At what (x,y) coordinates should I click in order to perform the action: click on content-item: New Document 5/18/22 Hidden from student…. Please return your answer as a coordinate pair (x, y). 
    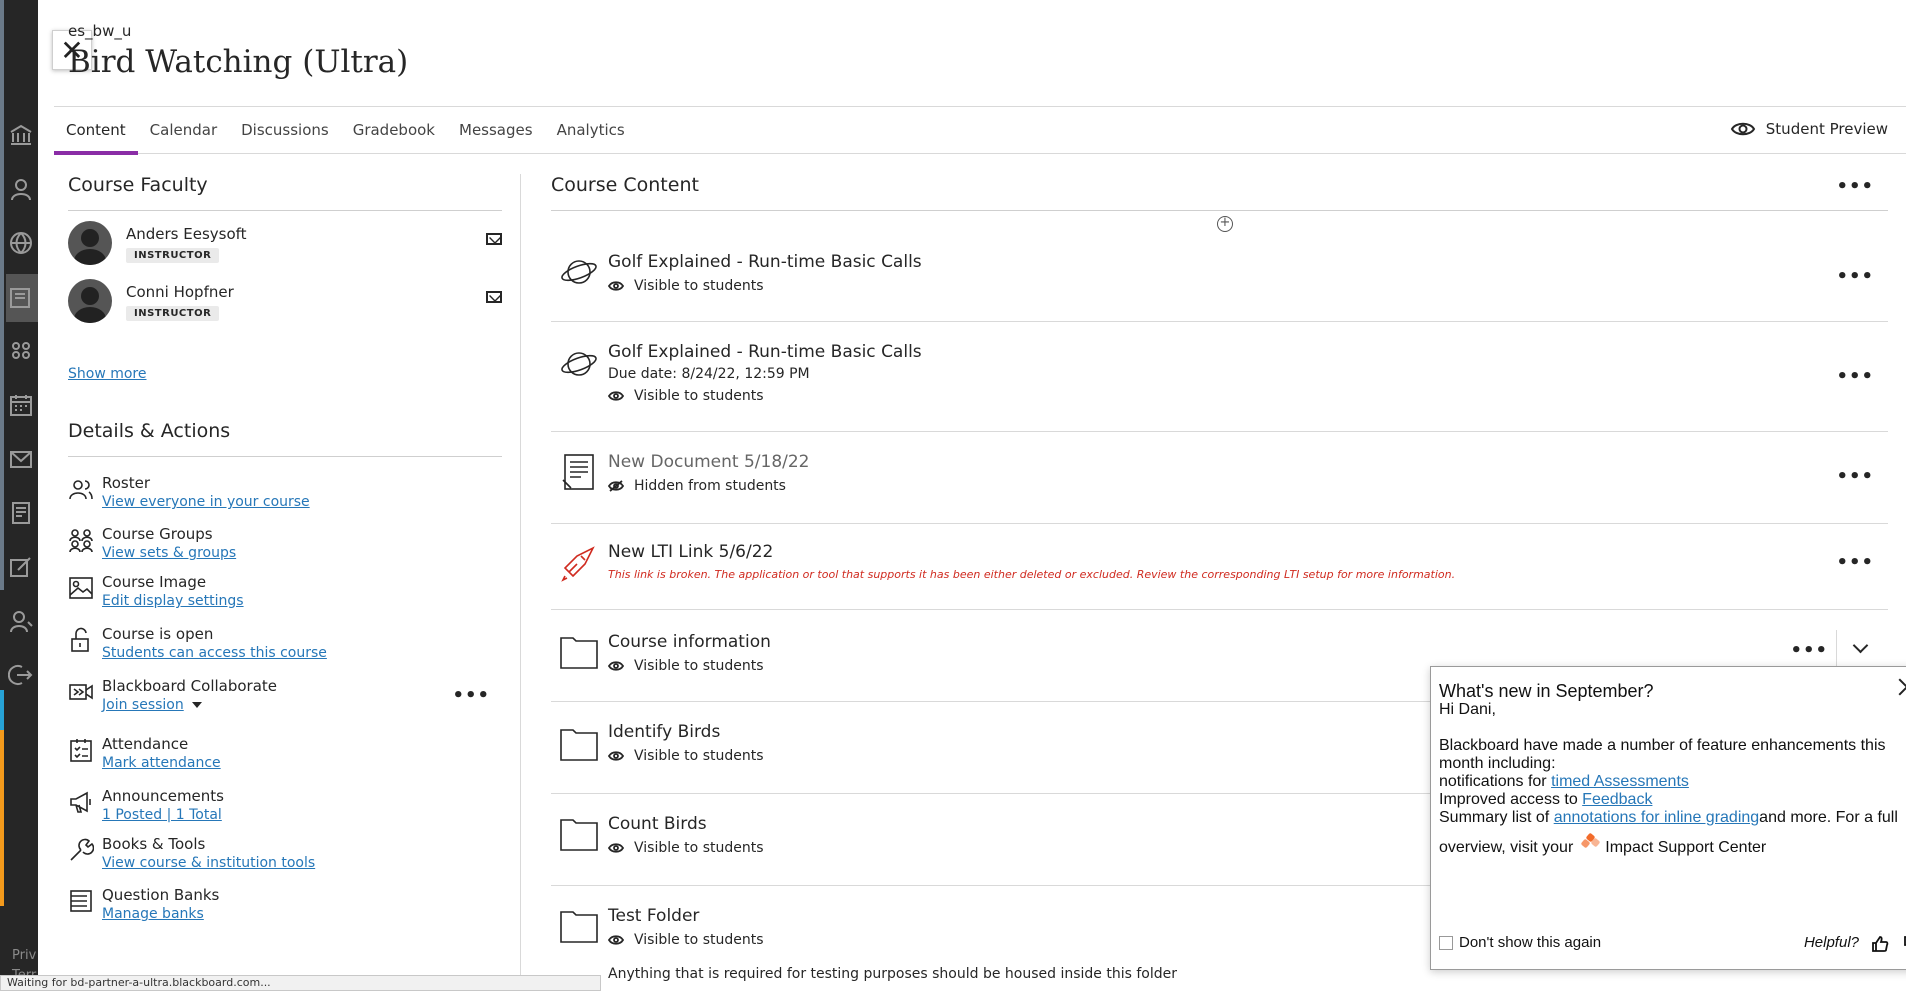
    Looking at the image, I should click on (1219, 478).